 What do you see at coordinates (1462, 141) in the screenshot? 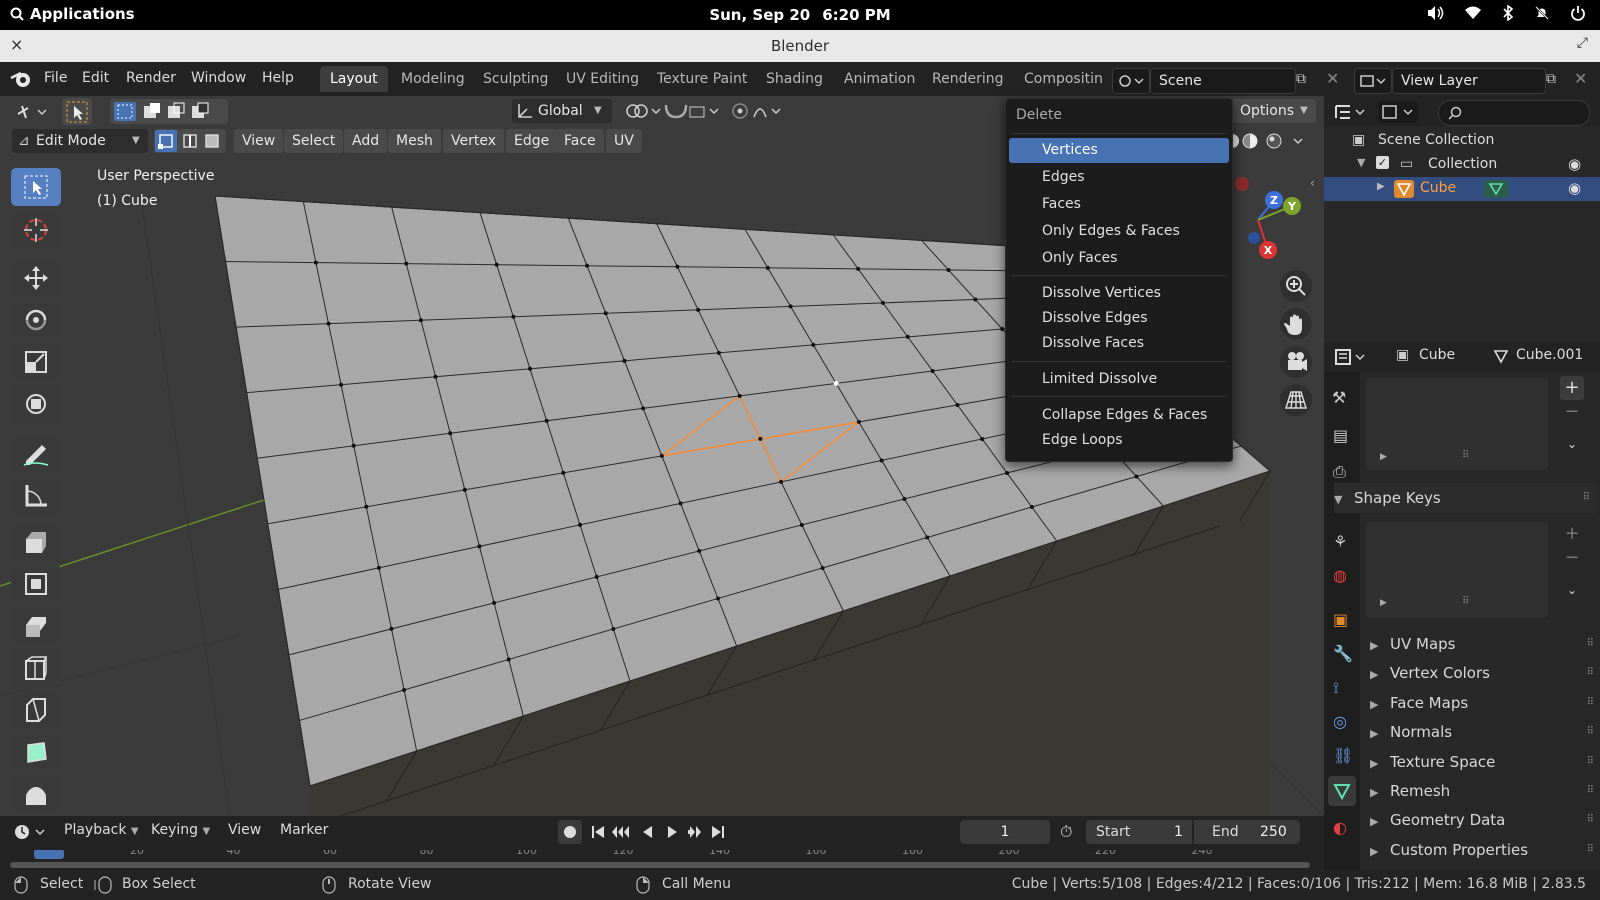
I see `outliner-row-scene-collection: ▣ Scene Collection` at bounding box center [1462, 141].